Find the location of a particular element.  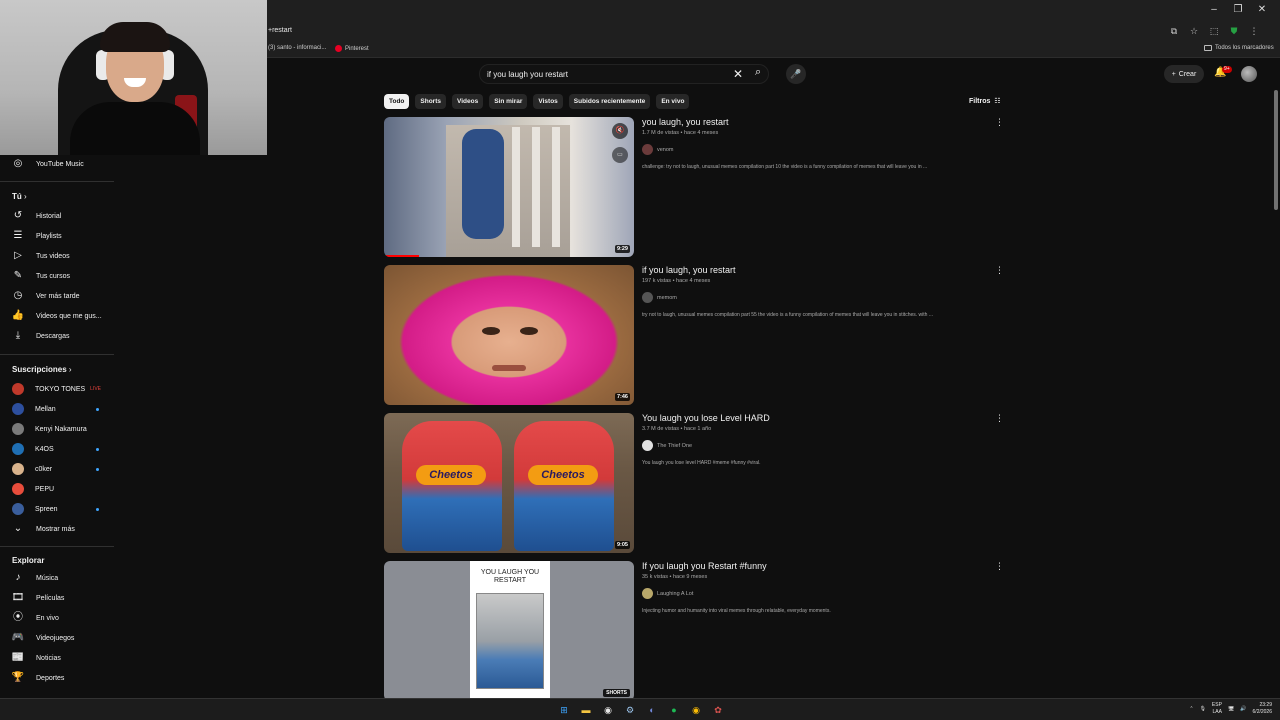

liked-icon: 👍 is located at coordinates (18, 315).